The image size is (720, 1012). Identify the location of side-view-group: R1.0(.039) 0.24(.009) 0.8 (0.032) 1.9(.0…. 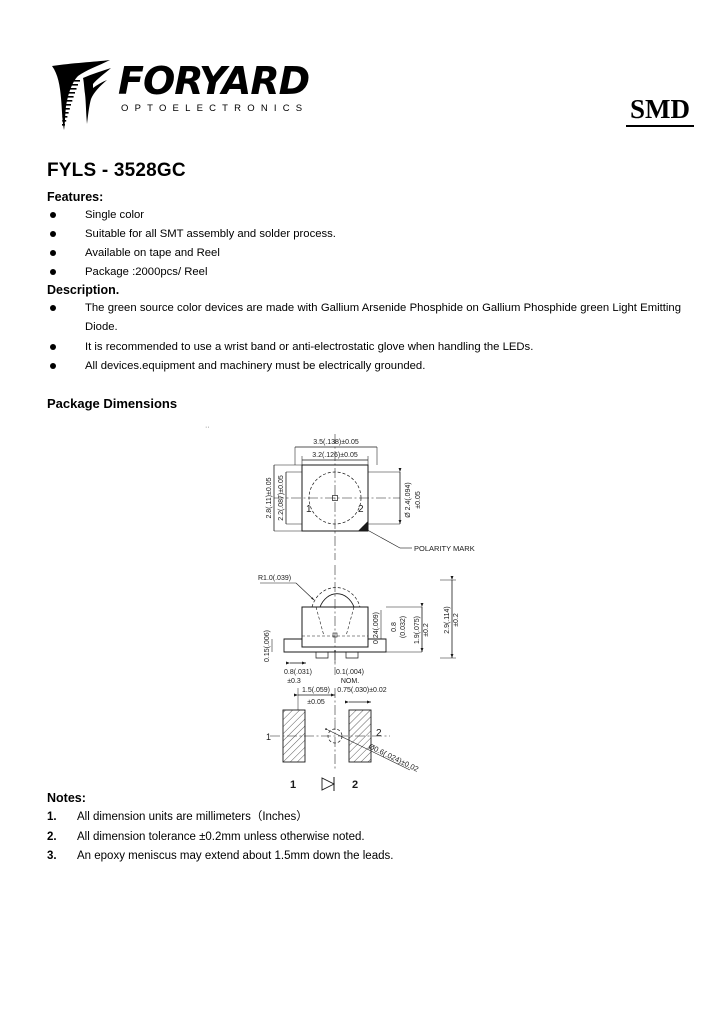
(359, 625).